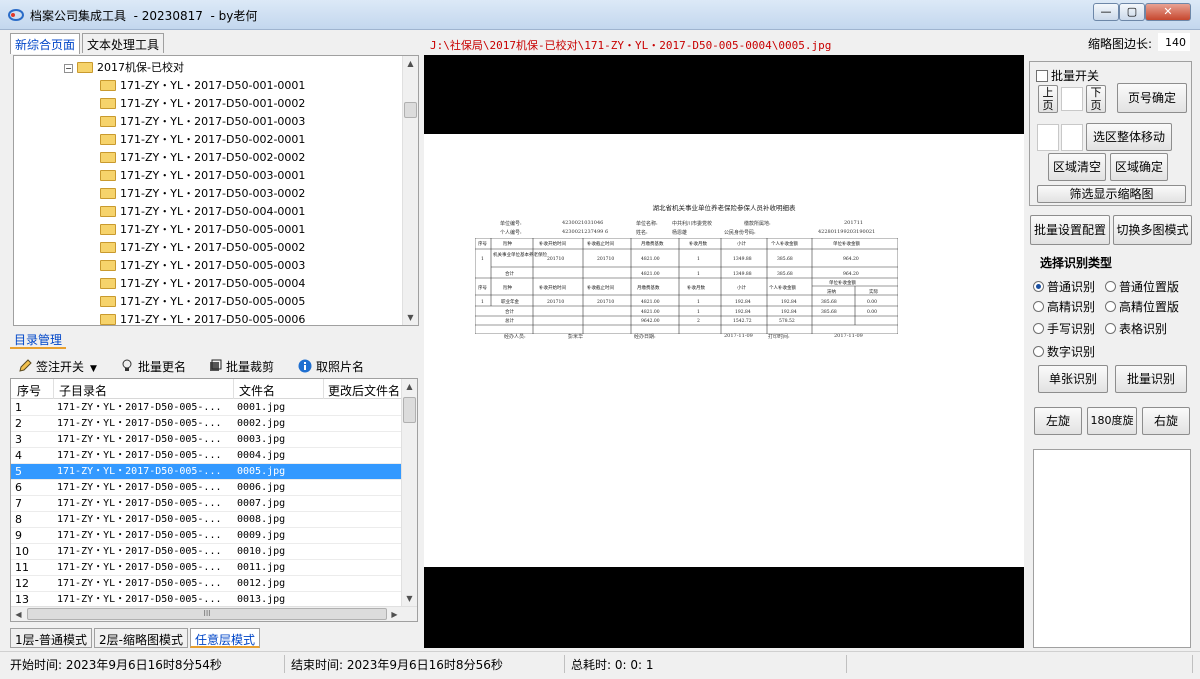 The image size is (1200, 679). I want to click on next-page-button: 下 页, so click(1096, 99).